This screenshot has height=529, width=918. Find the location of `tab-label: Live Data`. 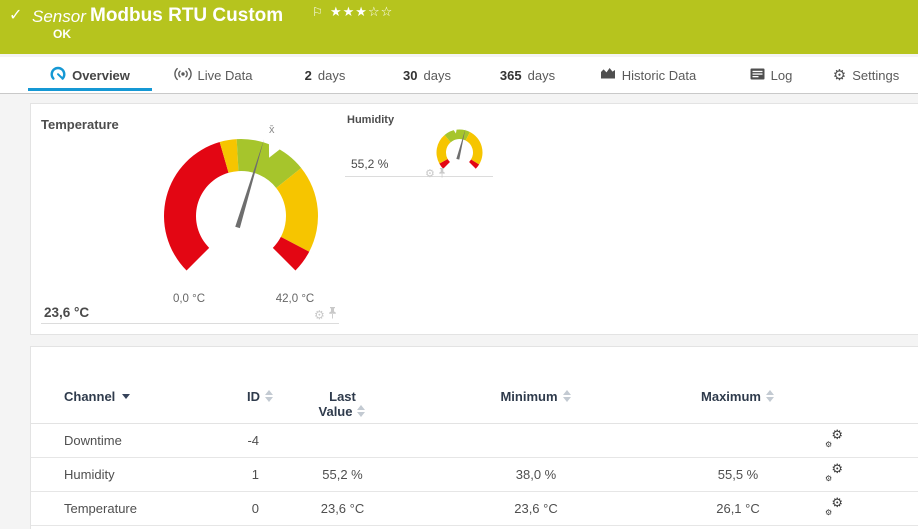

tab-label: Live Data is located at coordinates (225, 75).